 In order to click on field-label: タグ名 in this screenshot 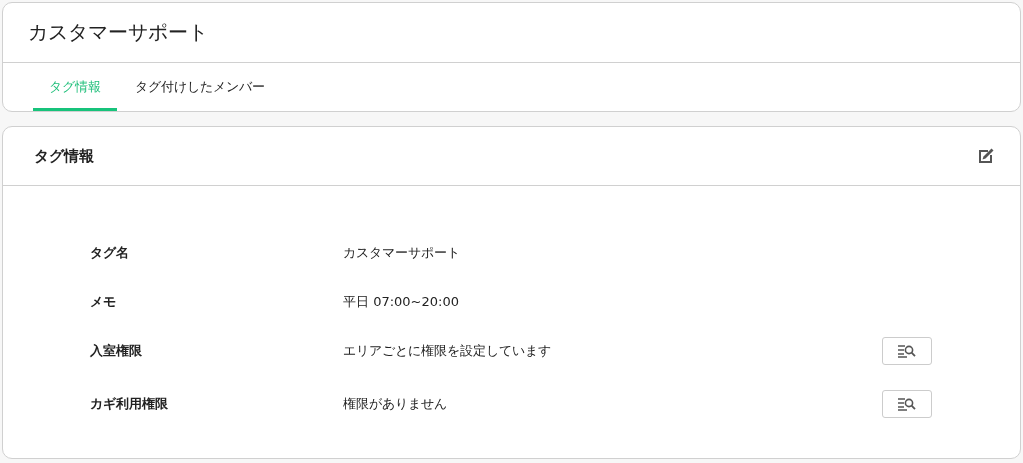, I will do `click(110, 252)`.